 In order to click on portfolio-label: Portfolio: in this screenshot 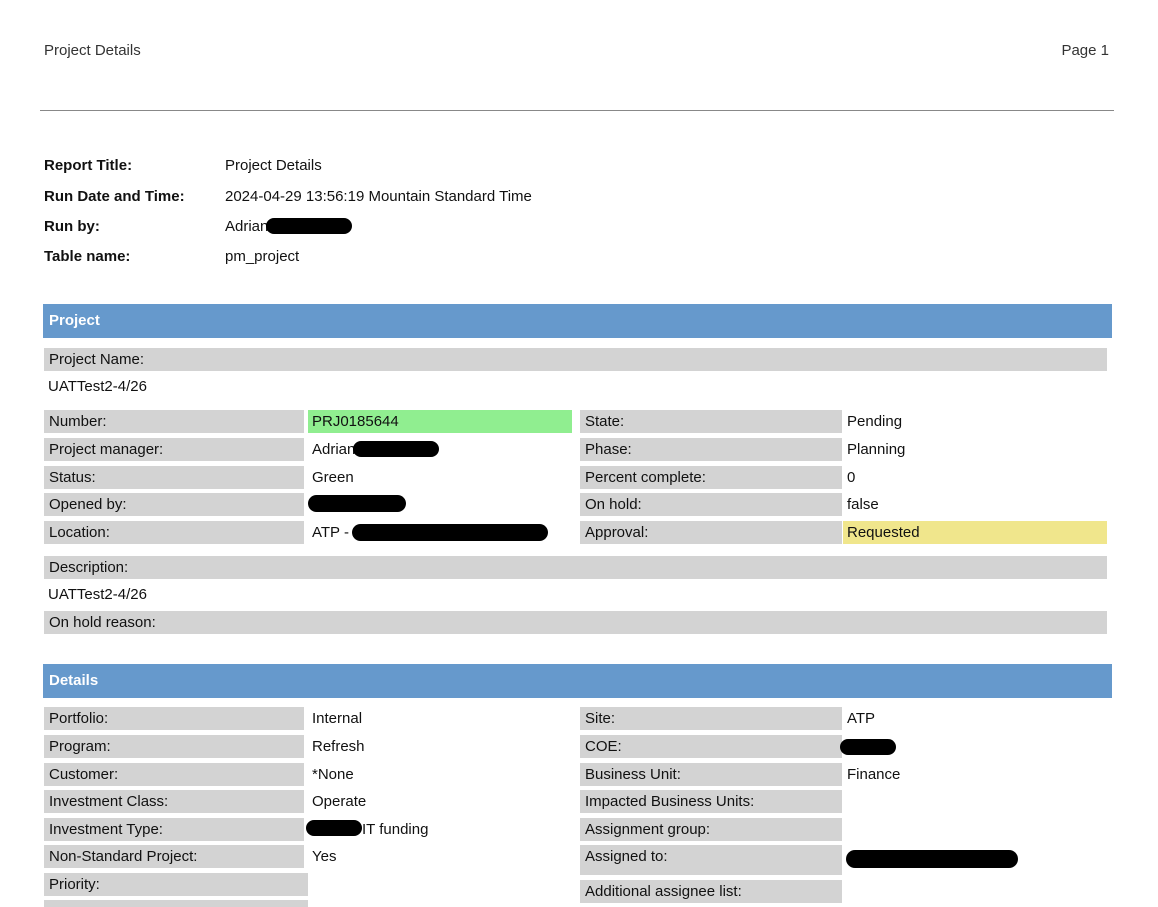, I will do `click(174, 718)`.